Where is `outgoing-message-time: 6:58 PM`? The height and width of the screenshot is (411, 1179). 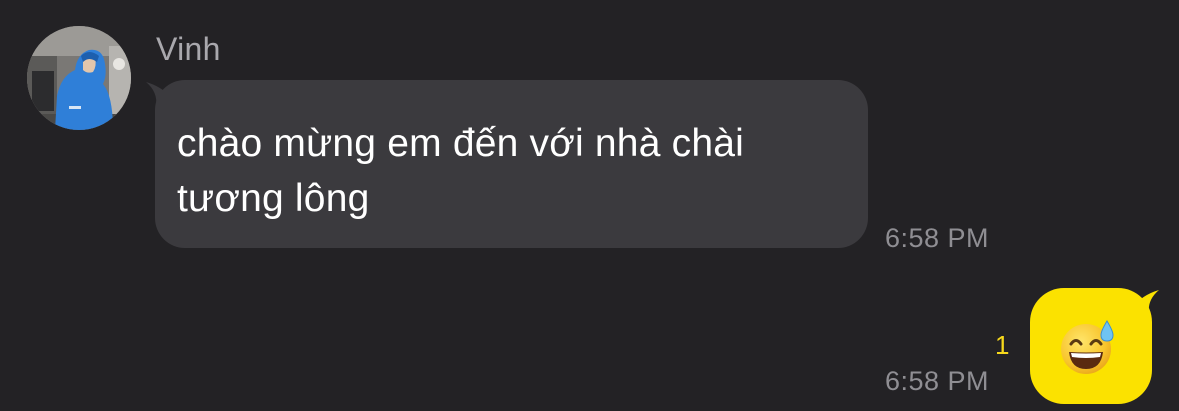 outgoing-message-time: 6:58 PM is located at coordinates (937, 381).